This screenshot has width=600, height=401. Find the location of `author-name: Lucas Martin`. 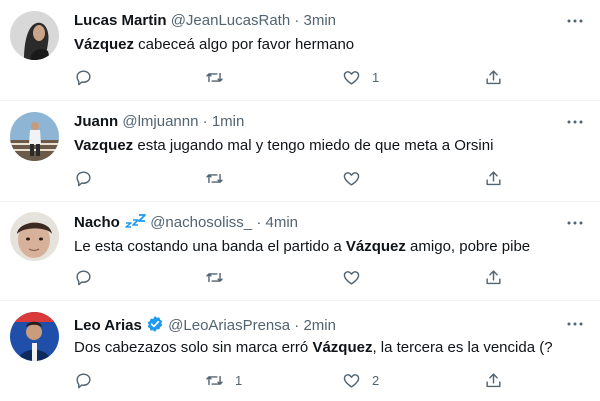

author-name: Lucas Martin is located at coordinates (120, 20).